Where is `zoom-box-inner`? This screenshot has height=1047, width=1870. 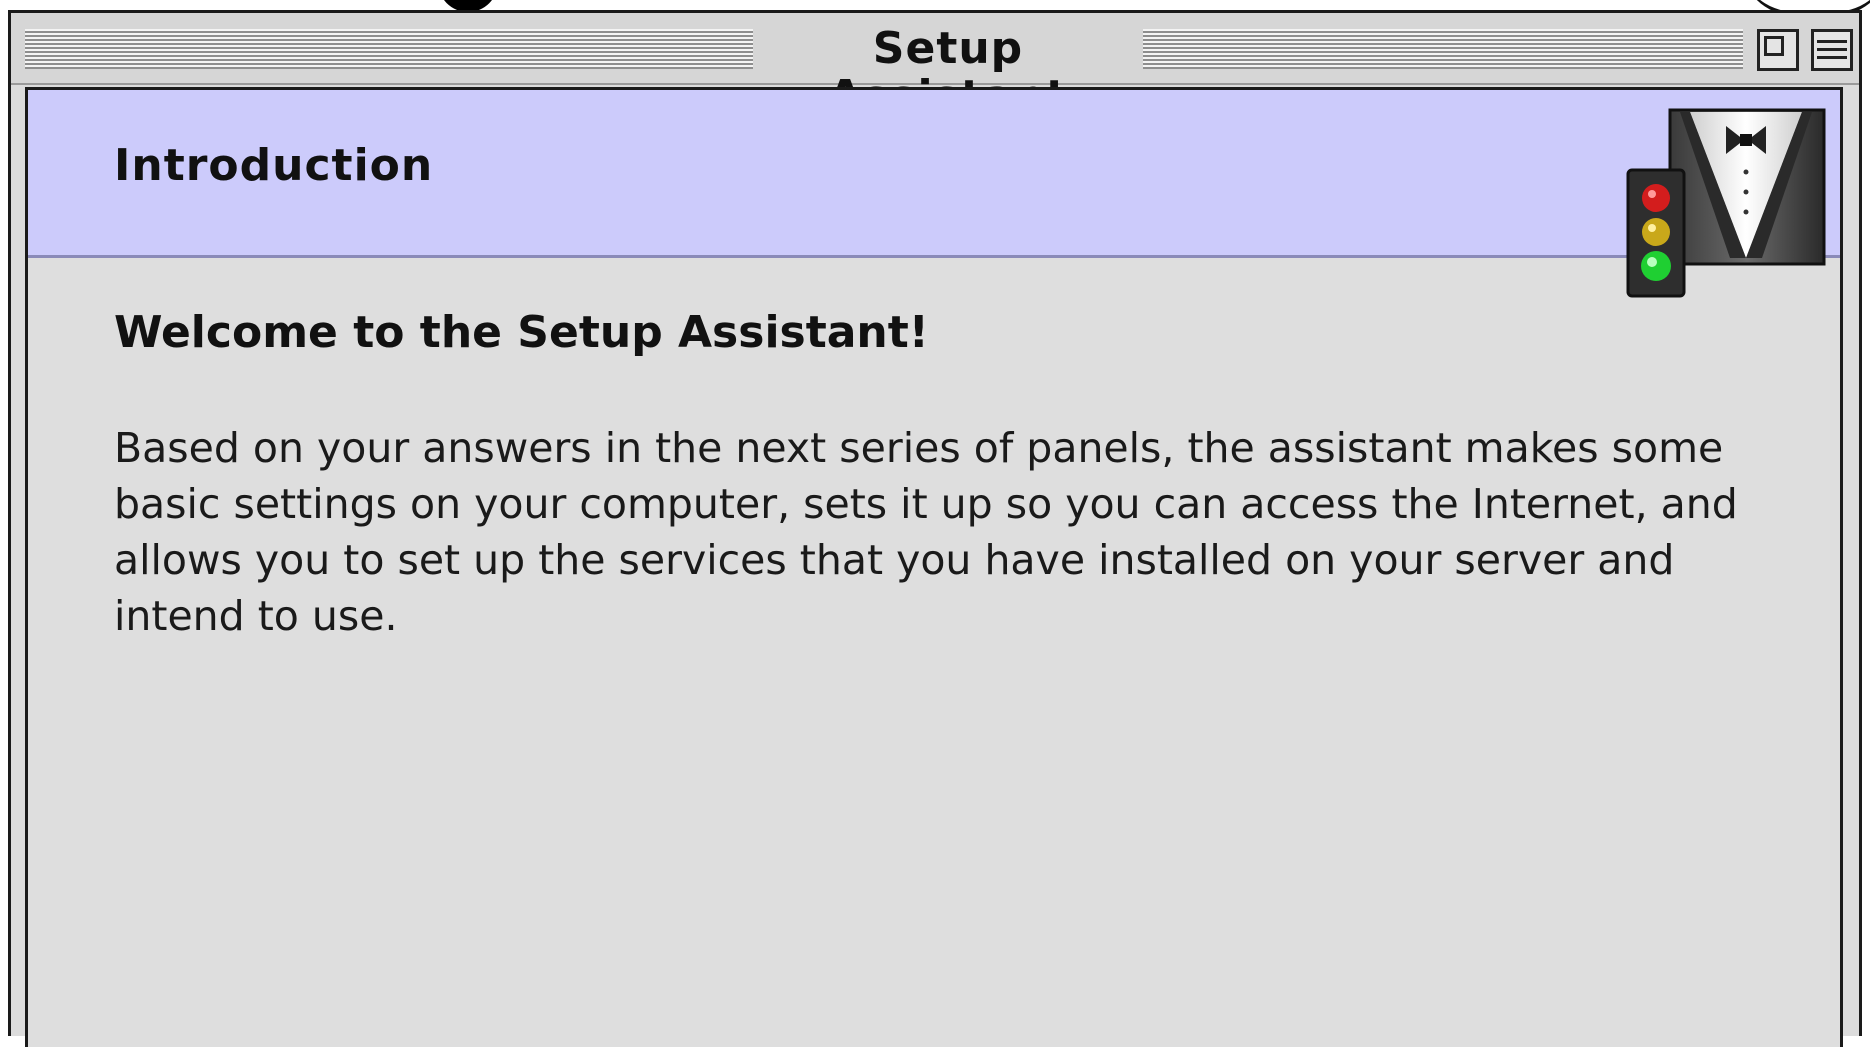 zoom-box-inner is located at coordinates (1774, 46).